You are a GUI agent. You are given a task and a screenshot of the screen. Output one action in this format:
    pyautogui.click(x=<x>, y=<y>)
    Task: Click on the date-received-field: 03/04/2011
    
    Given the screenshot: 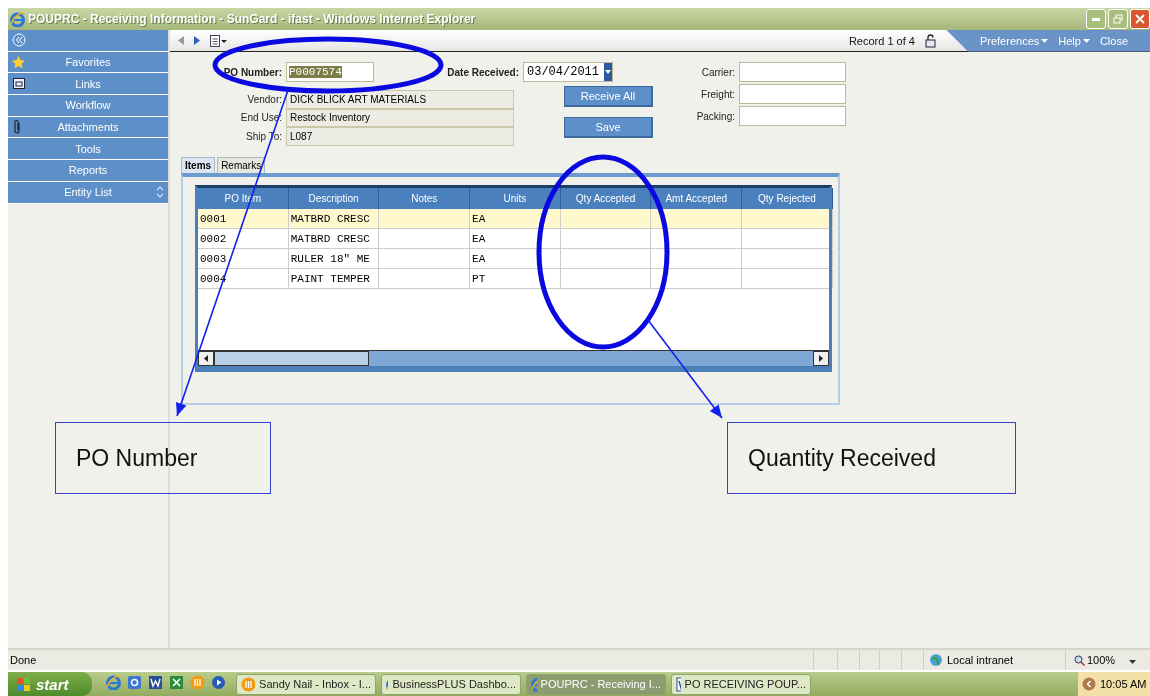 What is the action you would take?
    pyautogui.click(x=568, y=72)
    